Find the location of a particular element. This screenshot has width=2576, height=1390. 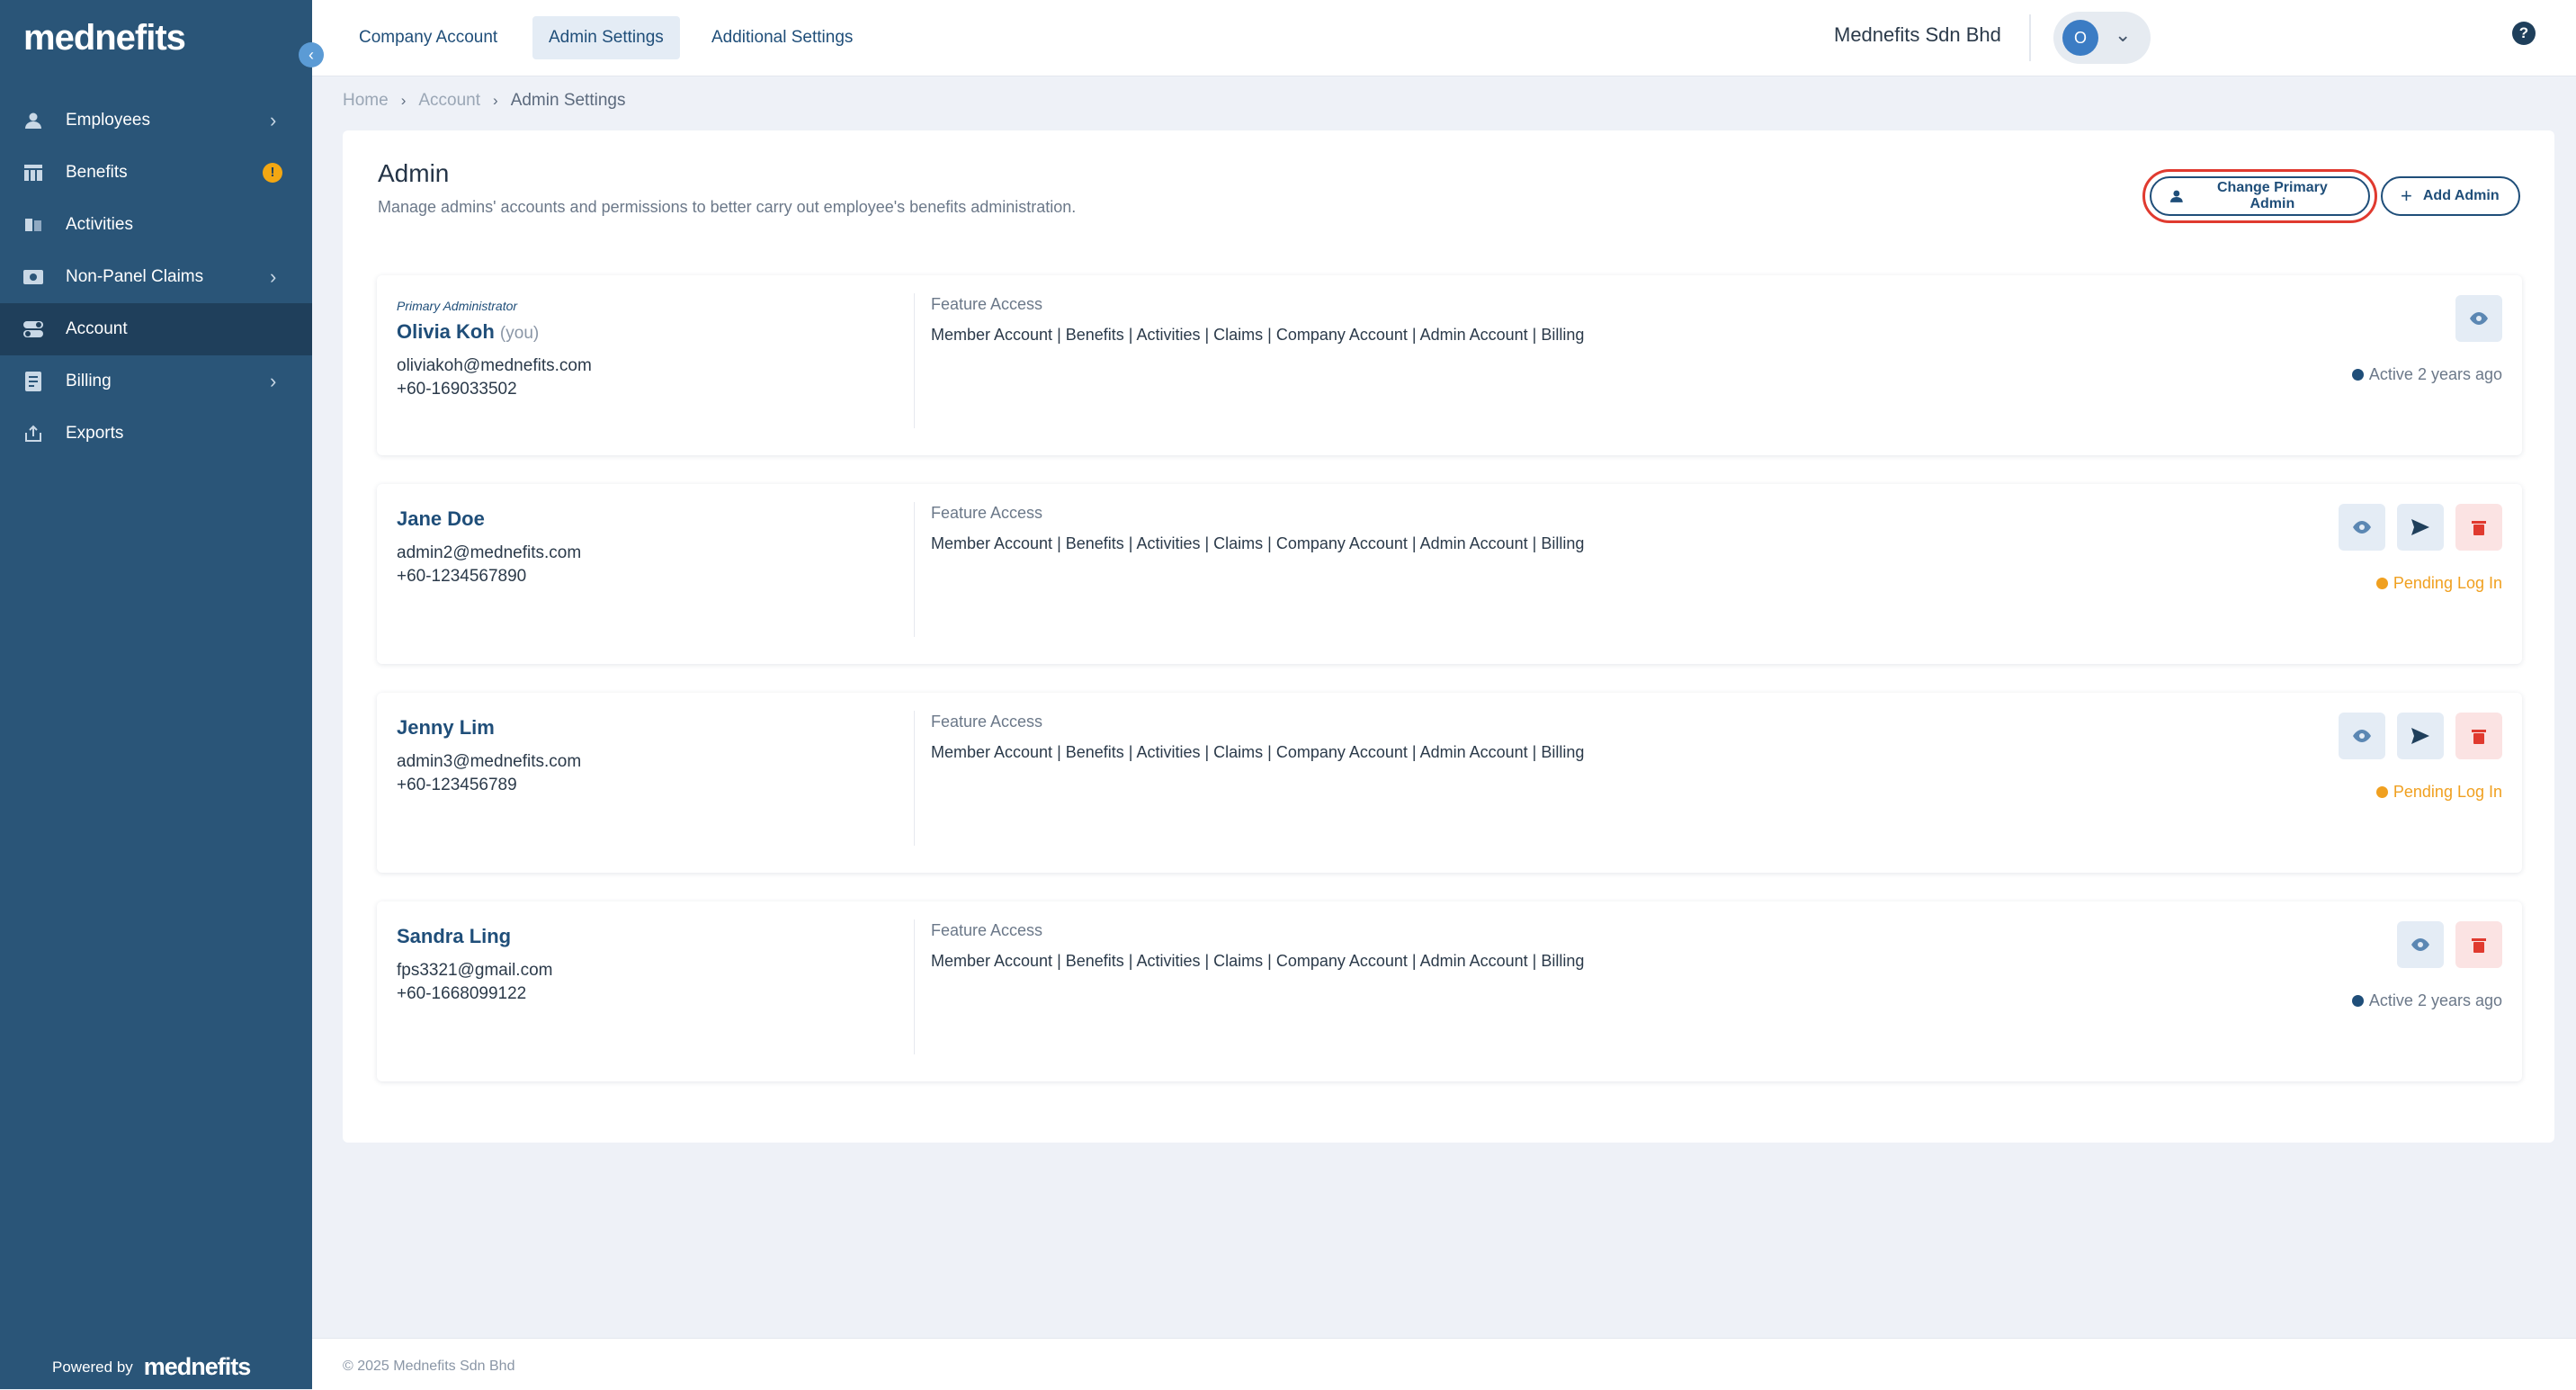

user-menu: O ⌄ is located at coordinates (2102, 38).